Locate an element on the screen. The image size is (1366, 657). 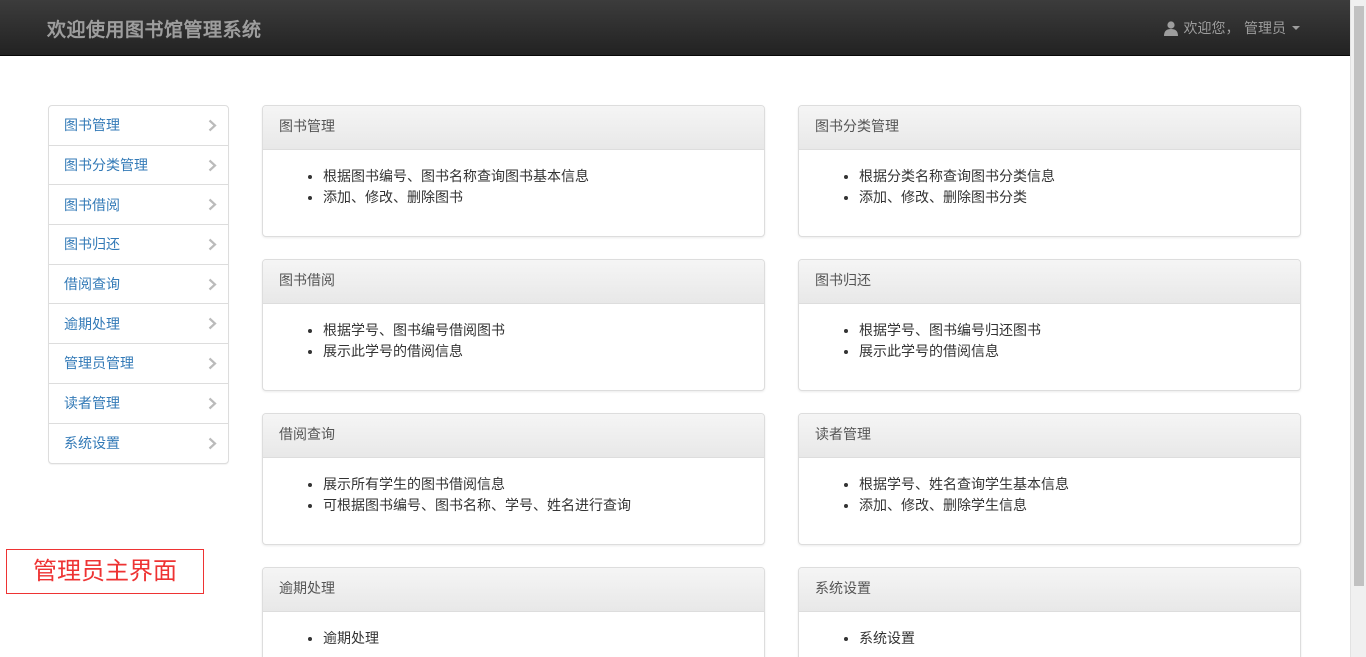
panel-title: 图书归还 is located at coordinates (1049, 282).